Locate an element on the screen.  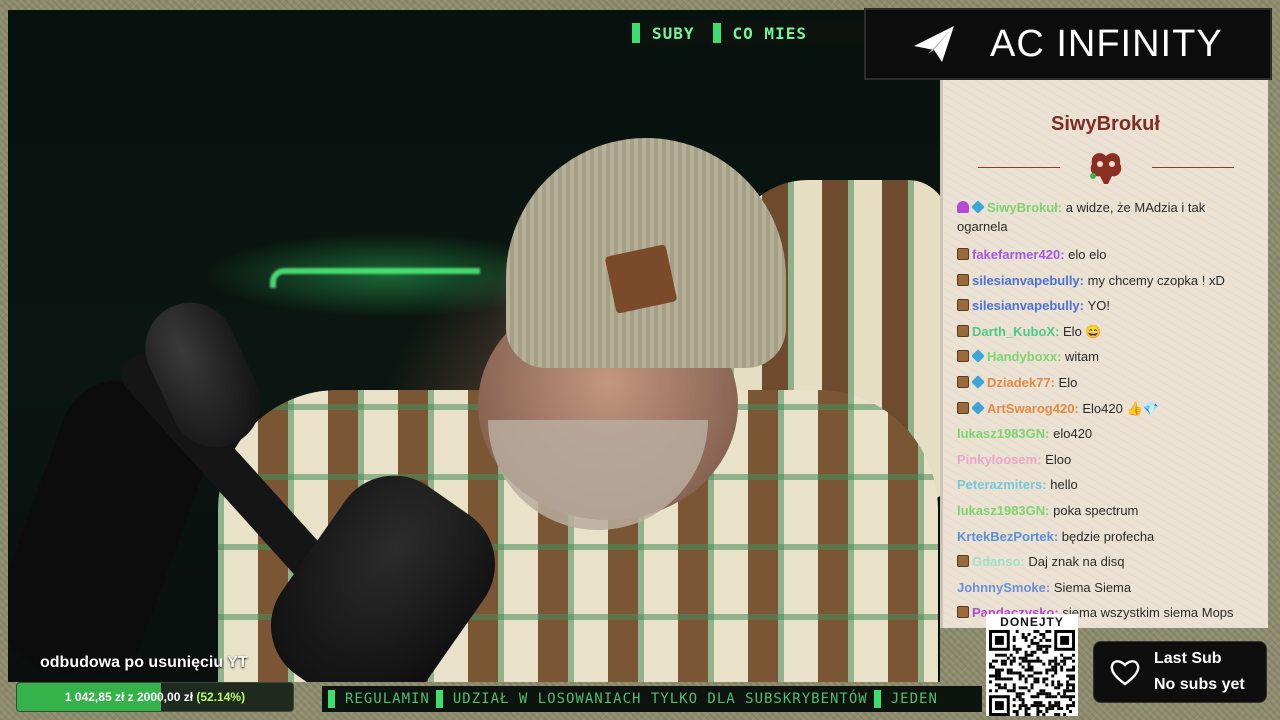
mushroom-emblem-icon is located at coordinates (1105, 168).